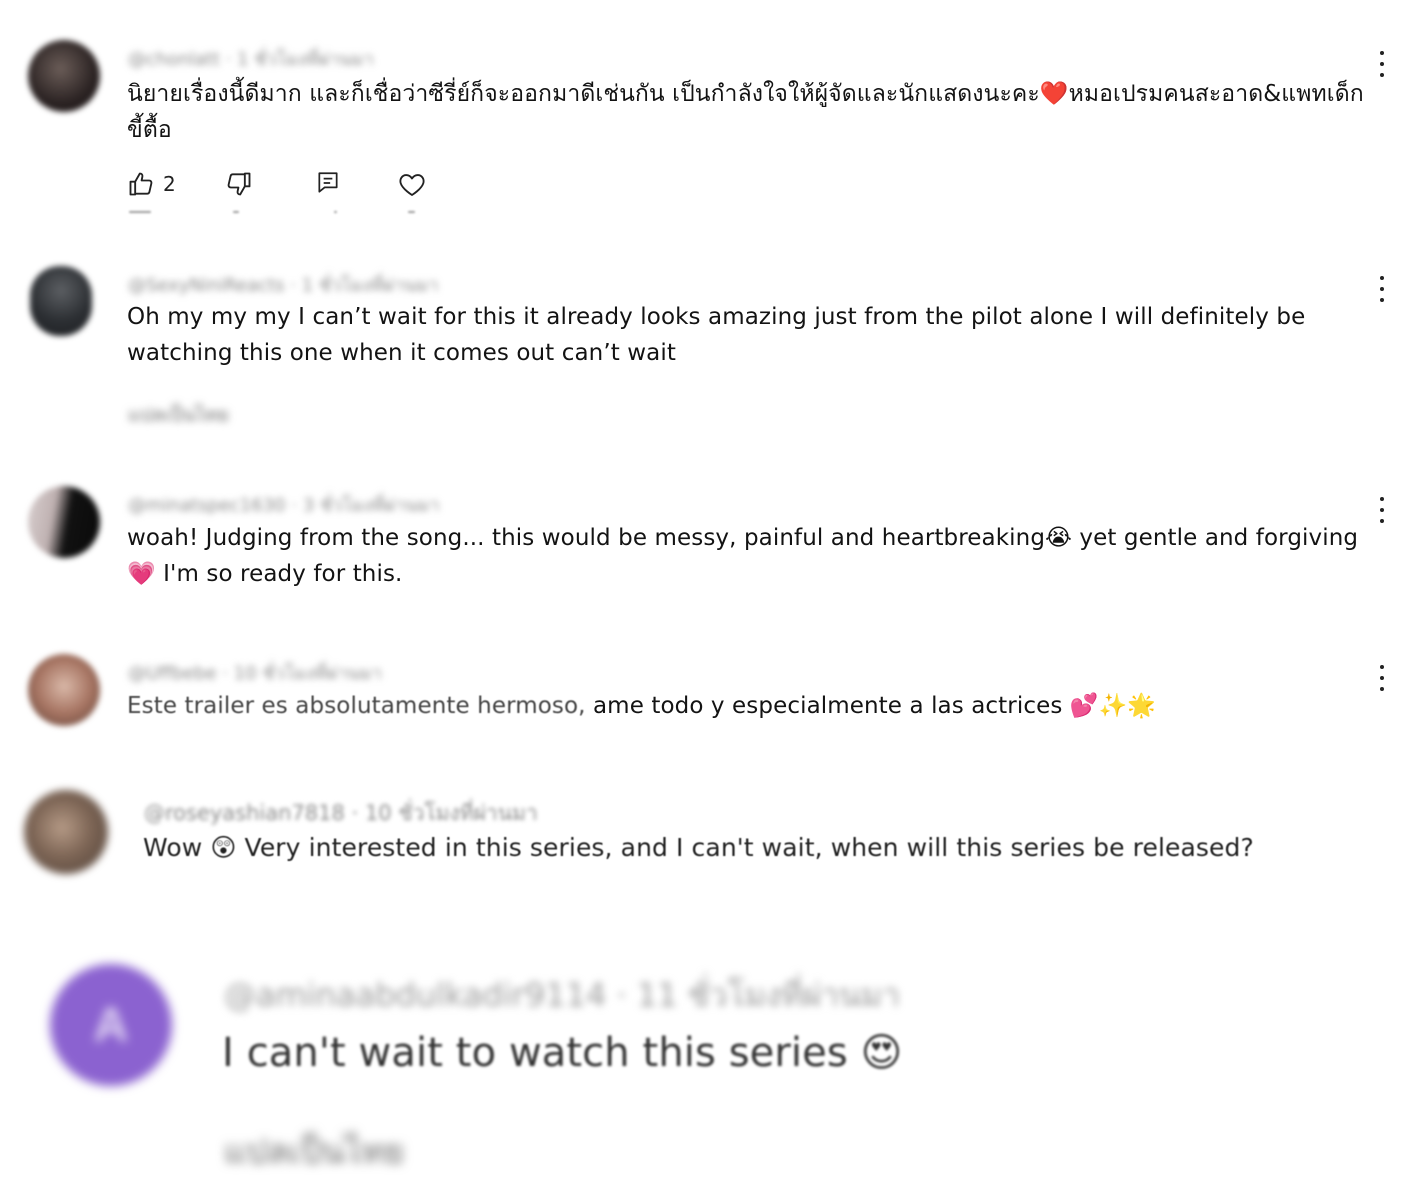 Image resolution: width=1426 pixels, height=1178 pixels. I want to click on like-button: 2, so click(151, 184).